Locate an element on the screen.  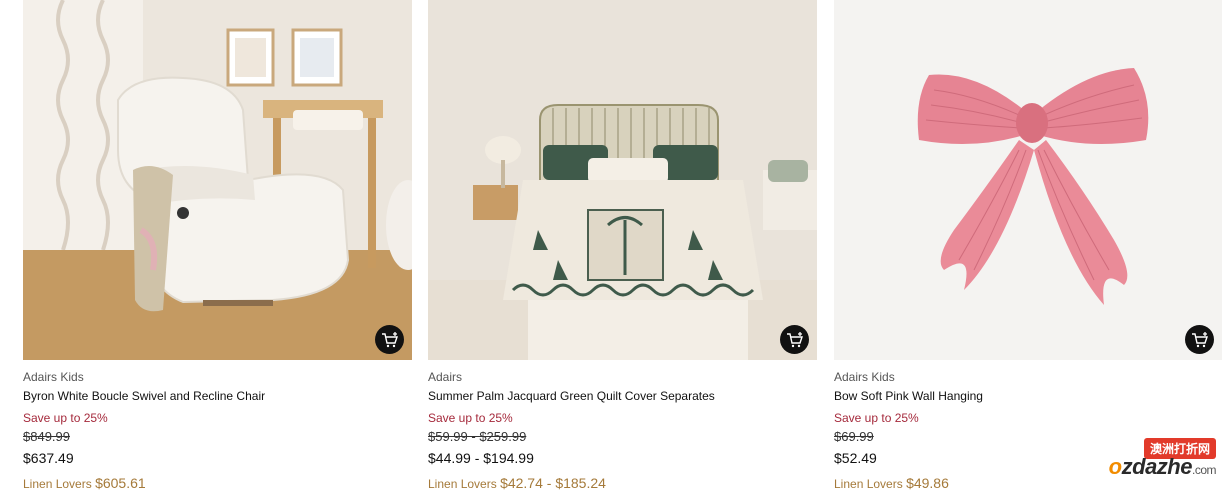
watermark-o: o is located at coordinates (1115, 466).